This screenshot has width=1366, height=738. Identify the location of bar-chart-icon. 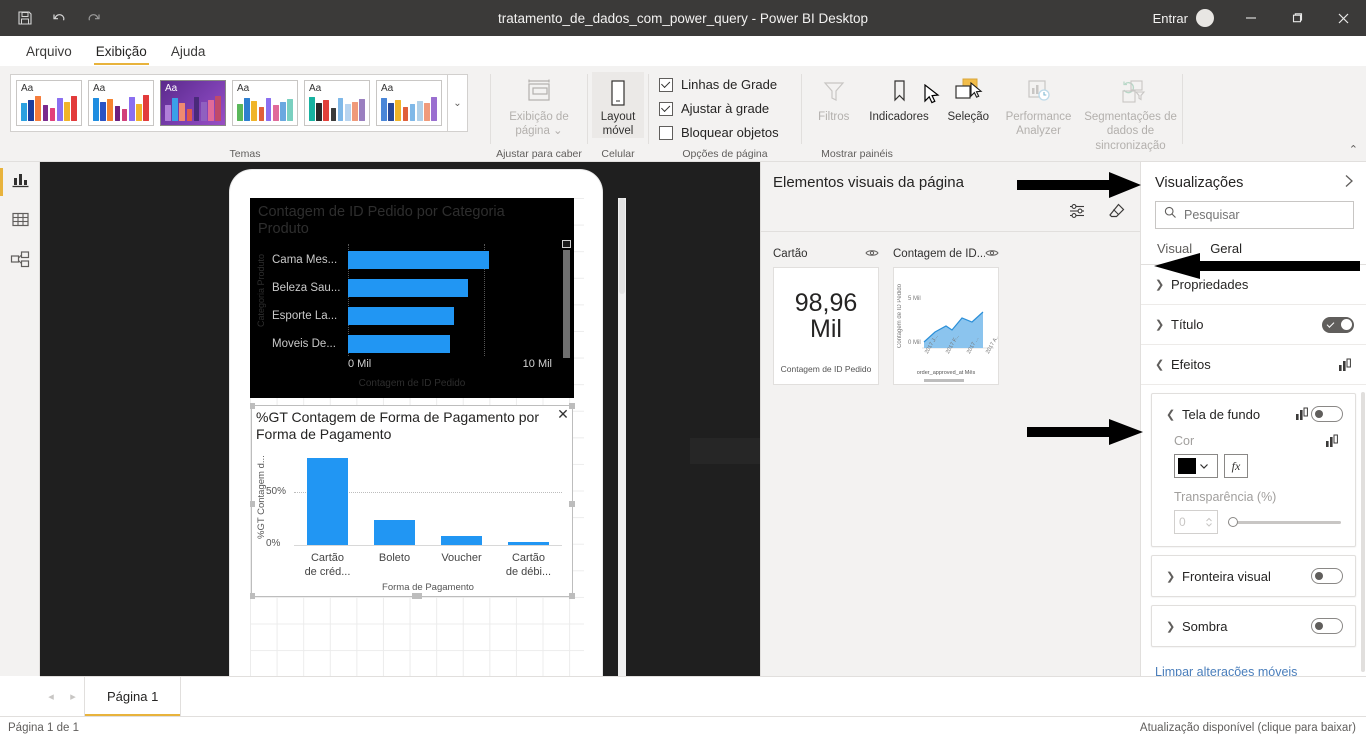
(20, 182).